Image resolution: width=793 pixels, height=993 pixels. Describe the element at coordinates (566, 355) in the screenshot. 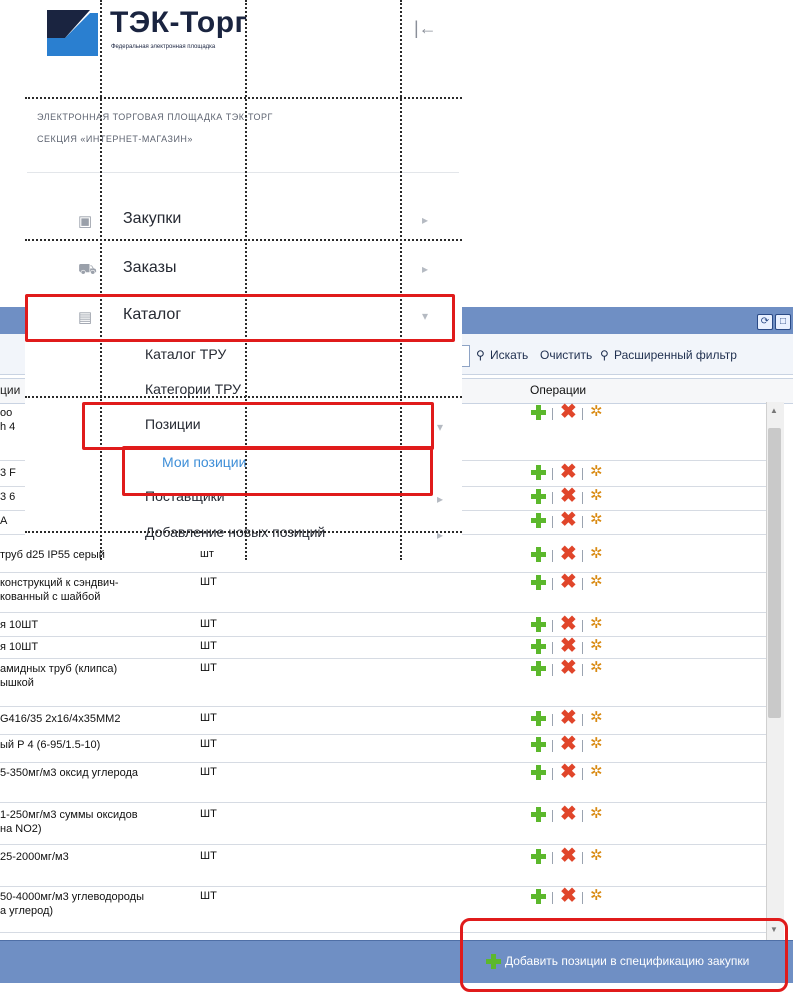

I see `clear-button: Очистить` at that location.